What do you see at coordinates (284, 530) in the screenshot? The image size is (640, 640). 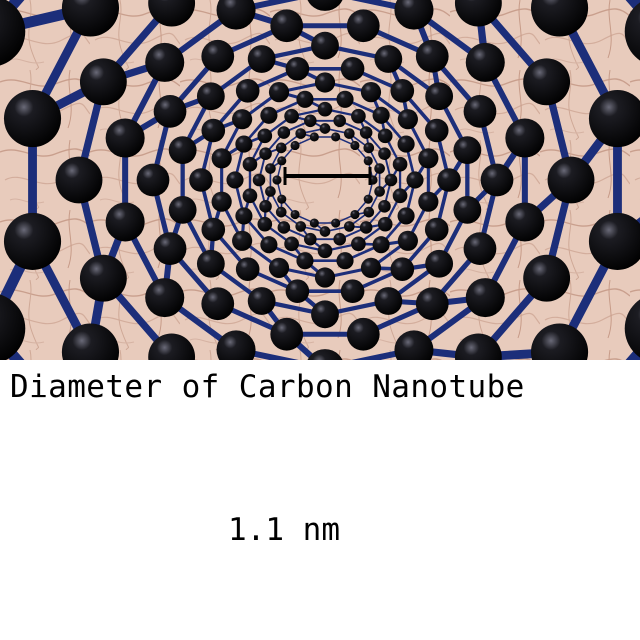 I see `diameter-value: 1.1 nm` at bounding box center [284, 530].